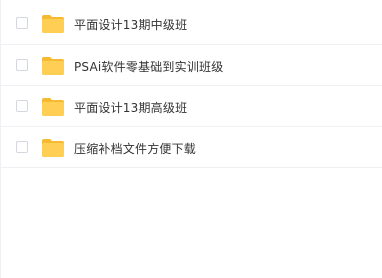 Image resolution: width=382 pixels, height=278 pixels. Describe the element at coordinates (148, 66) in the screenshot. I see `file-name: PSAi软件零基础到实训班级` at that location.